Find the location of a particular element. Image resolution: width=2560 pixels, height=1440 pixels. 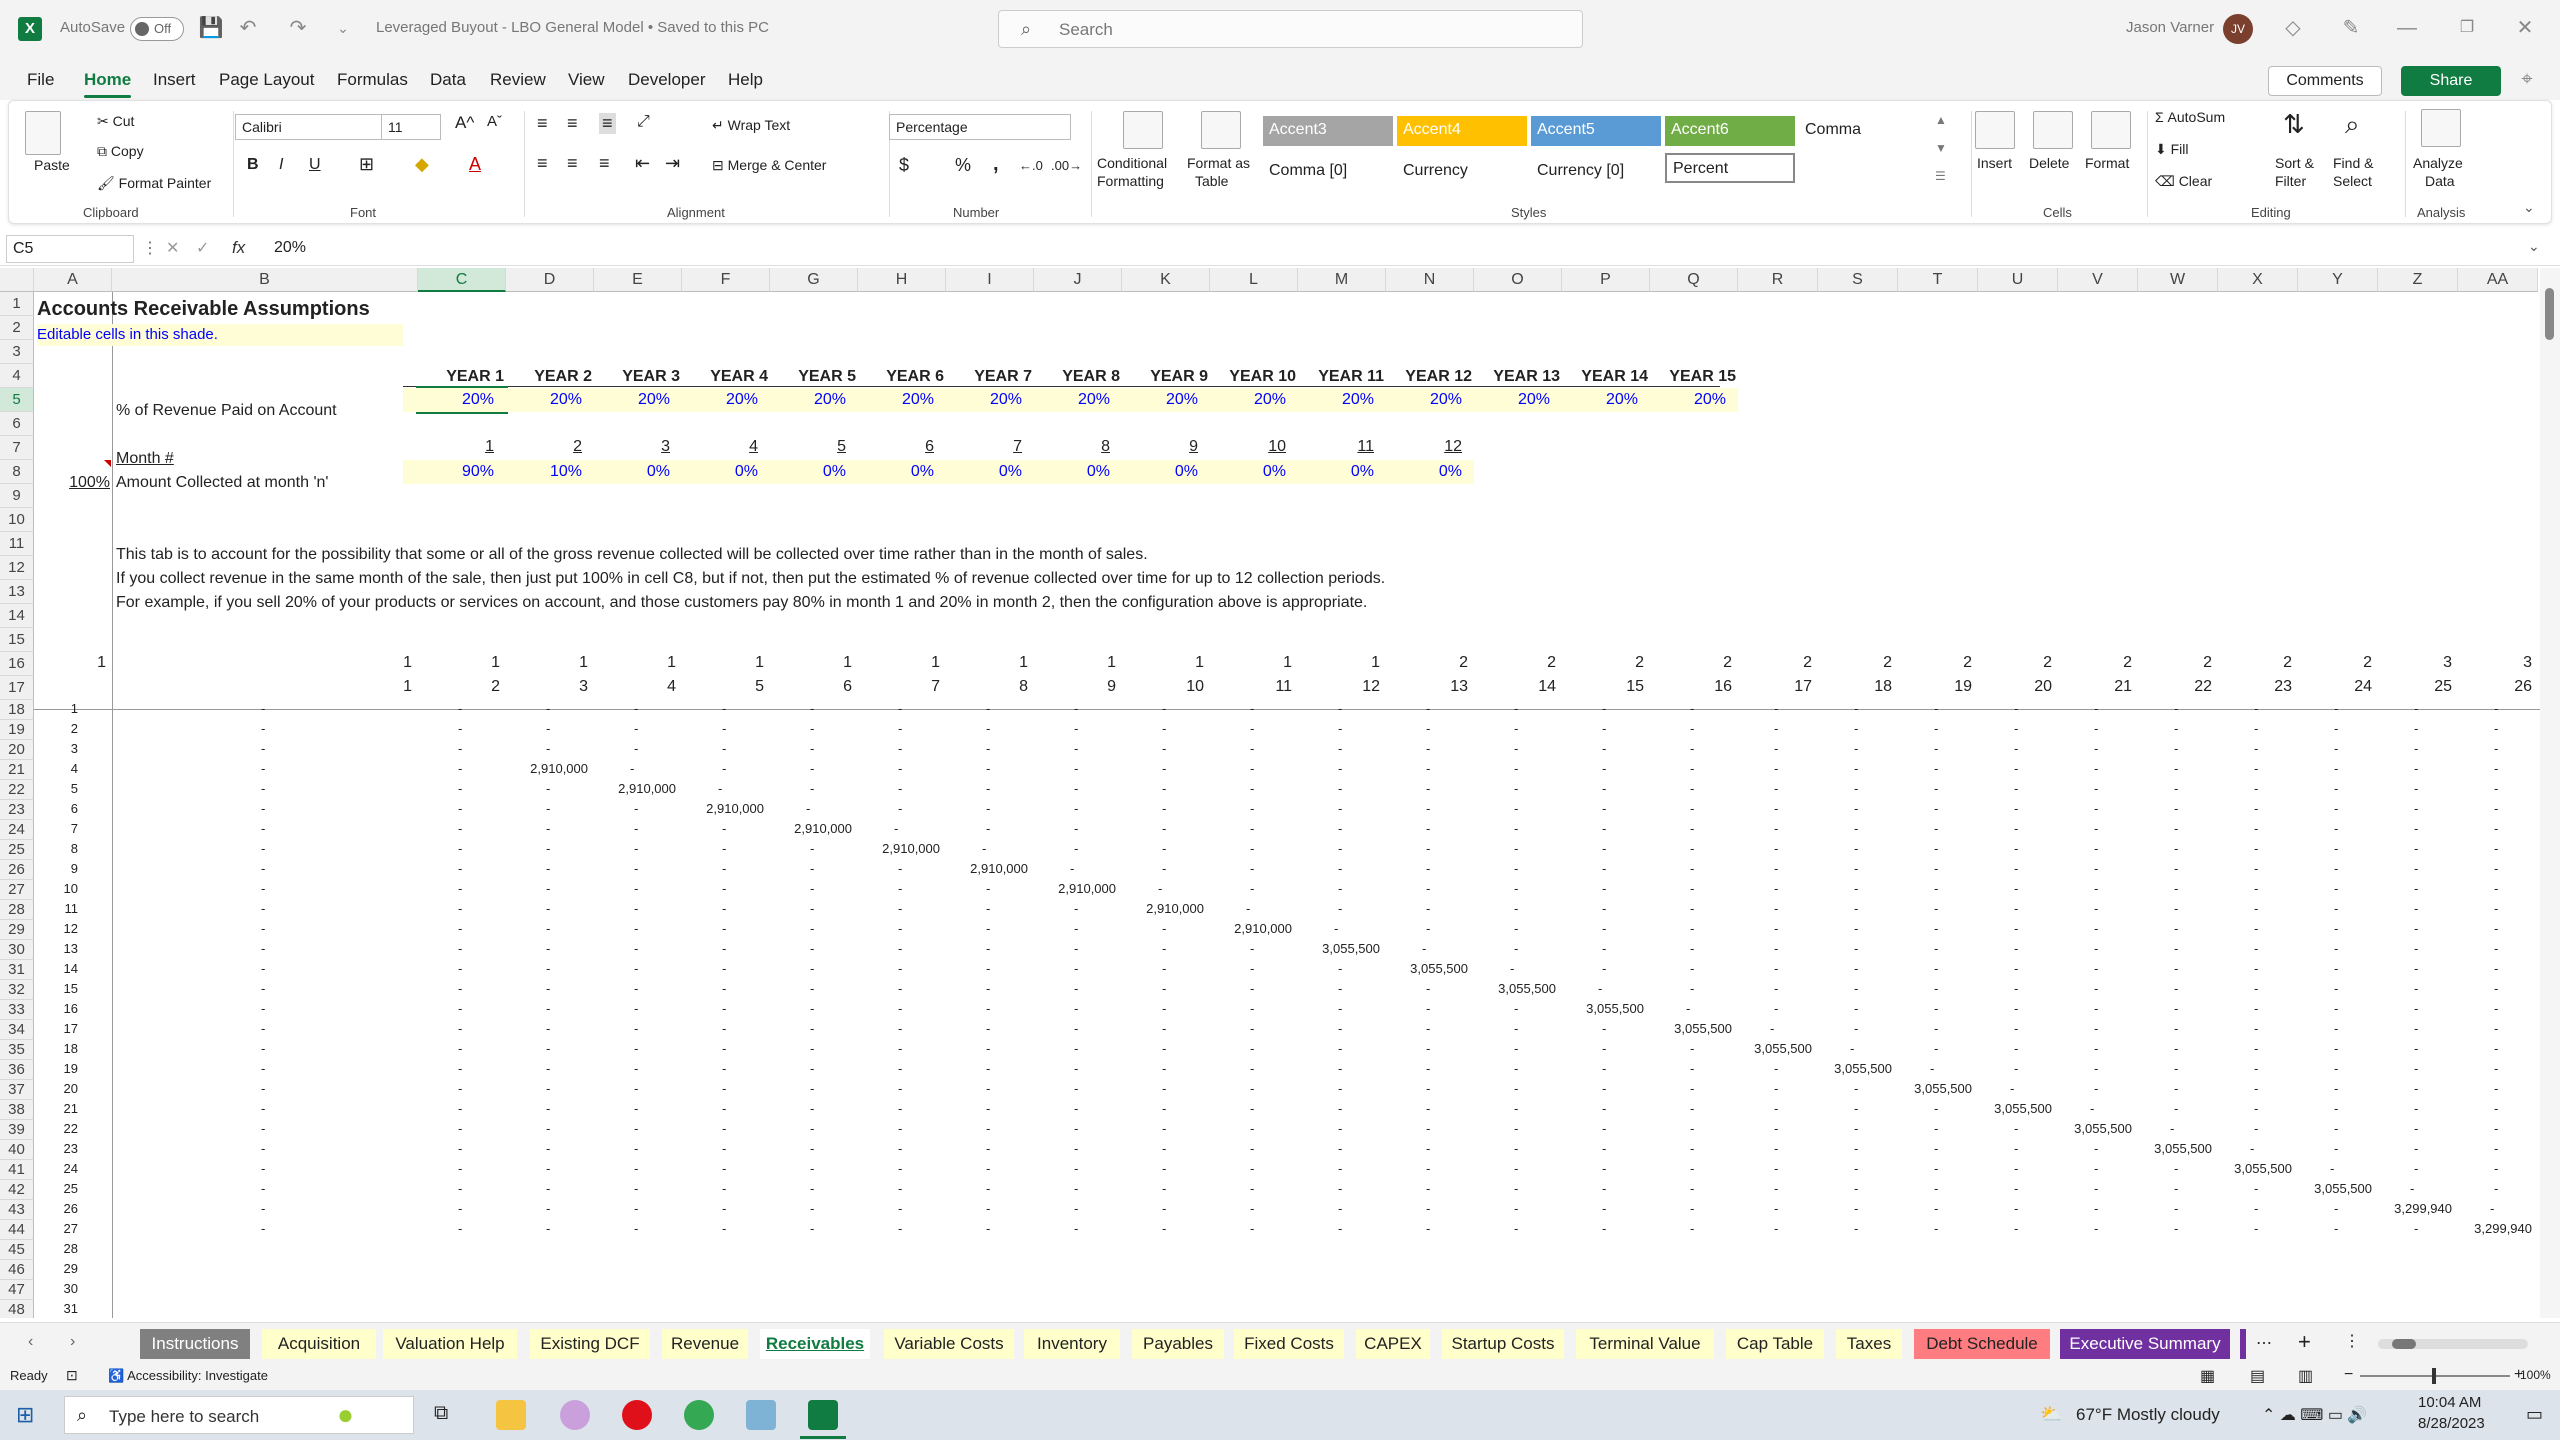

zoom-slider is located at coordinates (2435, 1376).